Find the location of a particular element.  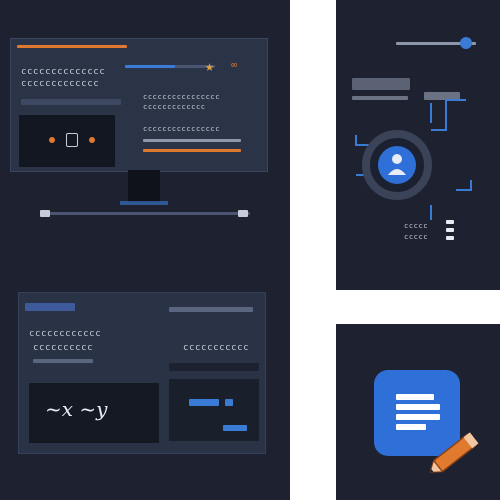

title-accent-bar is located at coordinates (72, 46).